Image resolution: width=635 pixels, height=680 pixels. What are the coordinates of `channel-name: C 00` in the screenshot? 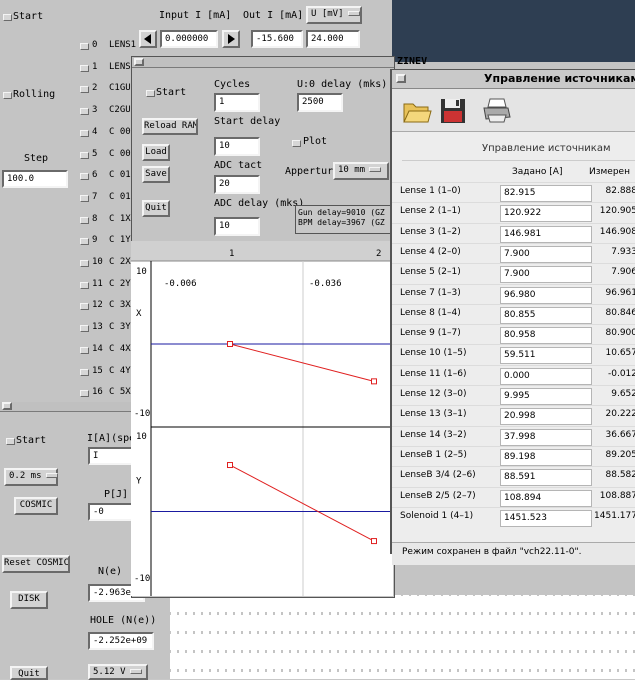 It's located at (120, 131).